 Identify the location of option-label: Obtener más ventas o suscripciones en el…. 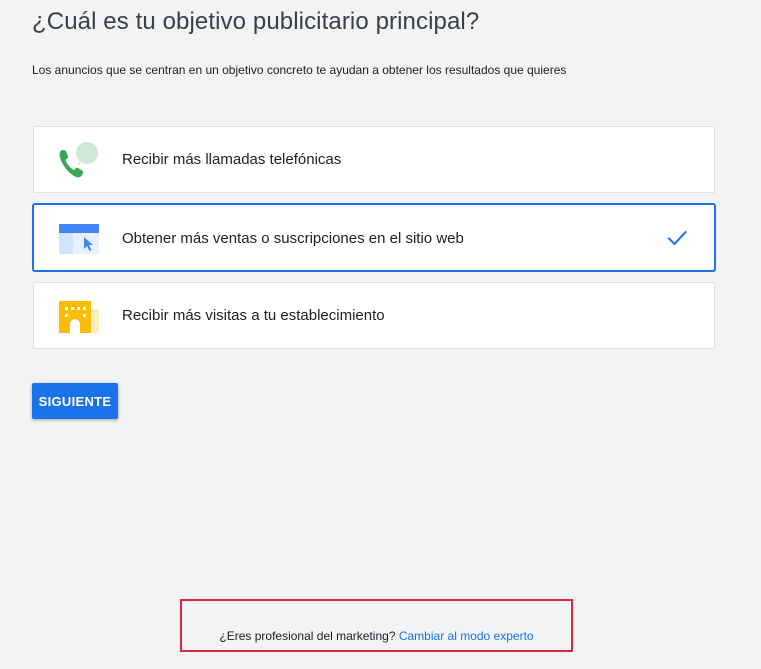
(293, 238).